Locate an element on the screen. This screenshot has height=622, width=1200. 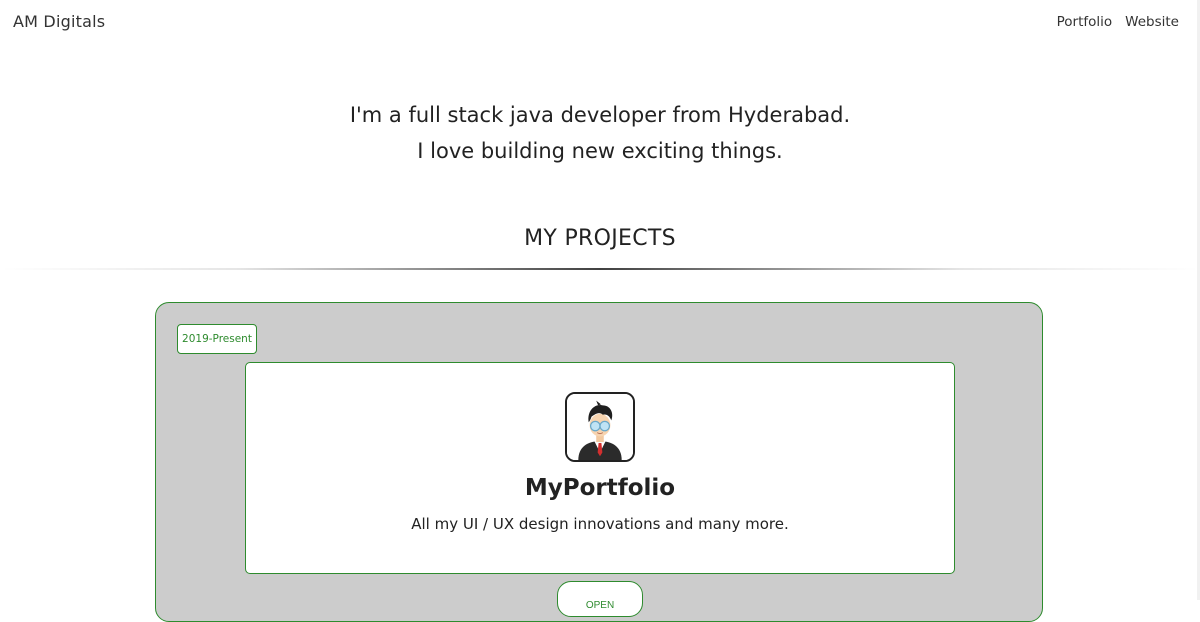
top-navbar: AM Digitals Portfolio Website is located at coordinates (600, 22).